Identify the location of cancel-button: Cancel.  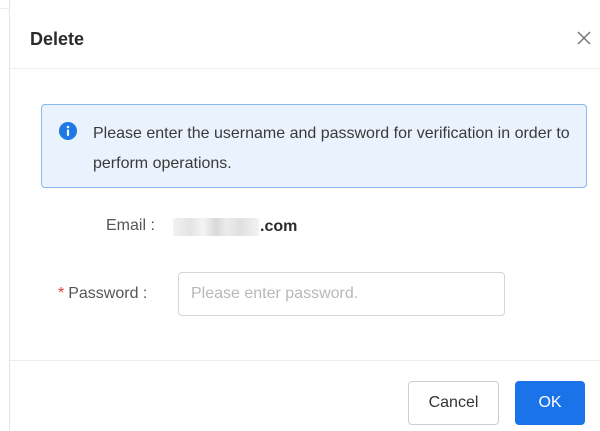
(453, 403).